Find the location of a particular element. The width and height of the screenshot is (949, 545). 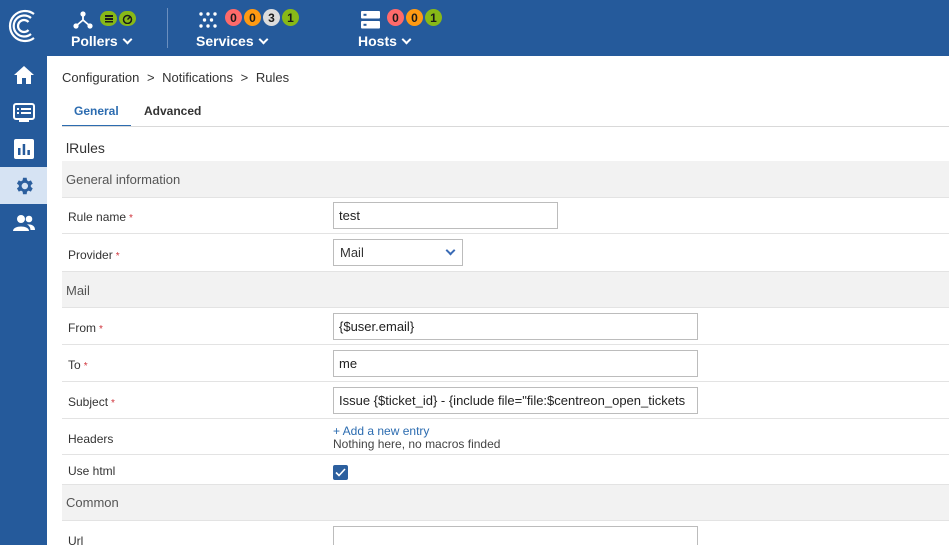

latency-gauge-icon is located at coordinates (127, 18).